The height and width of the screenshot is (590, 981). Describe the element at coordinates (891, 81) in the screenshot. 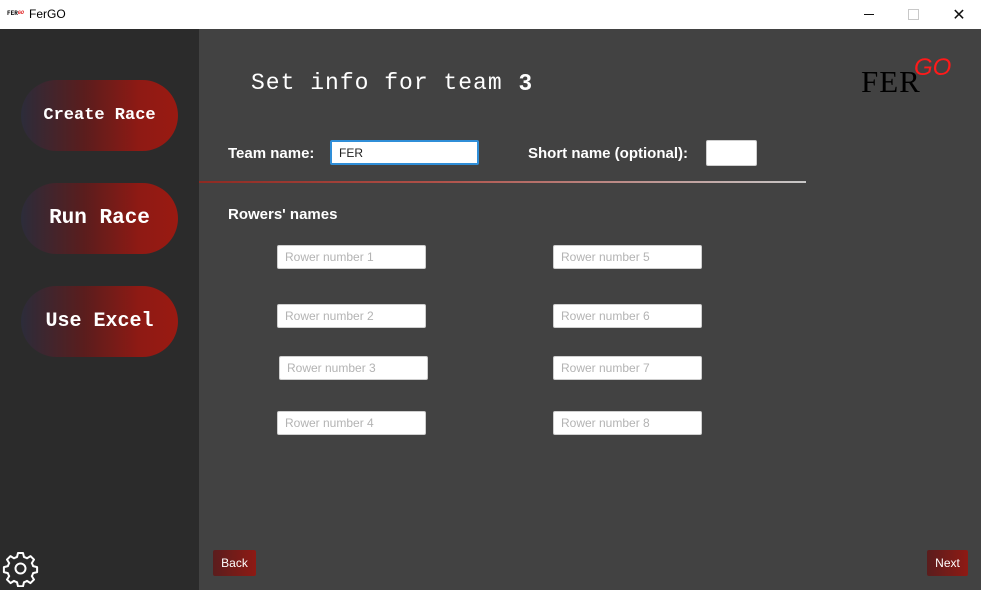

I see `logo-fer: FER` at that location.